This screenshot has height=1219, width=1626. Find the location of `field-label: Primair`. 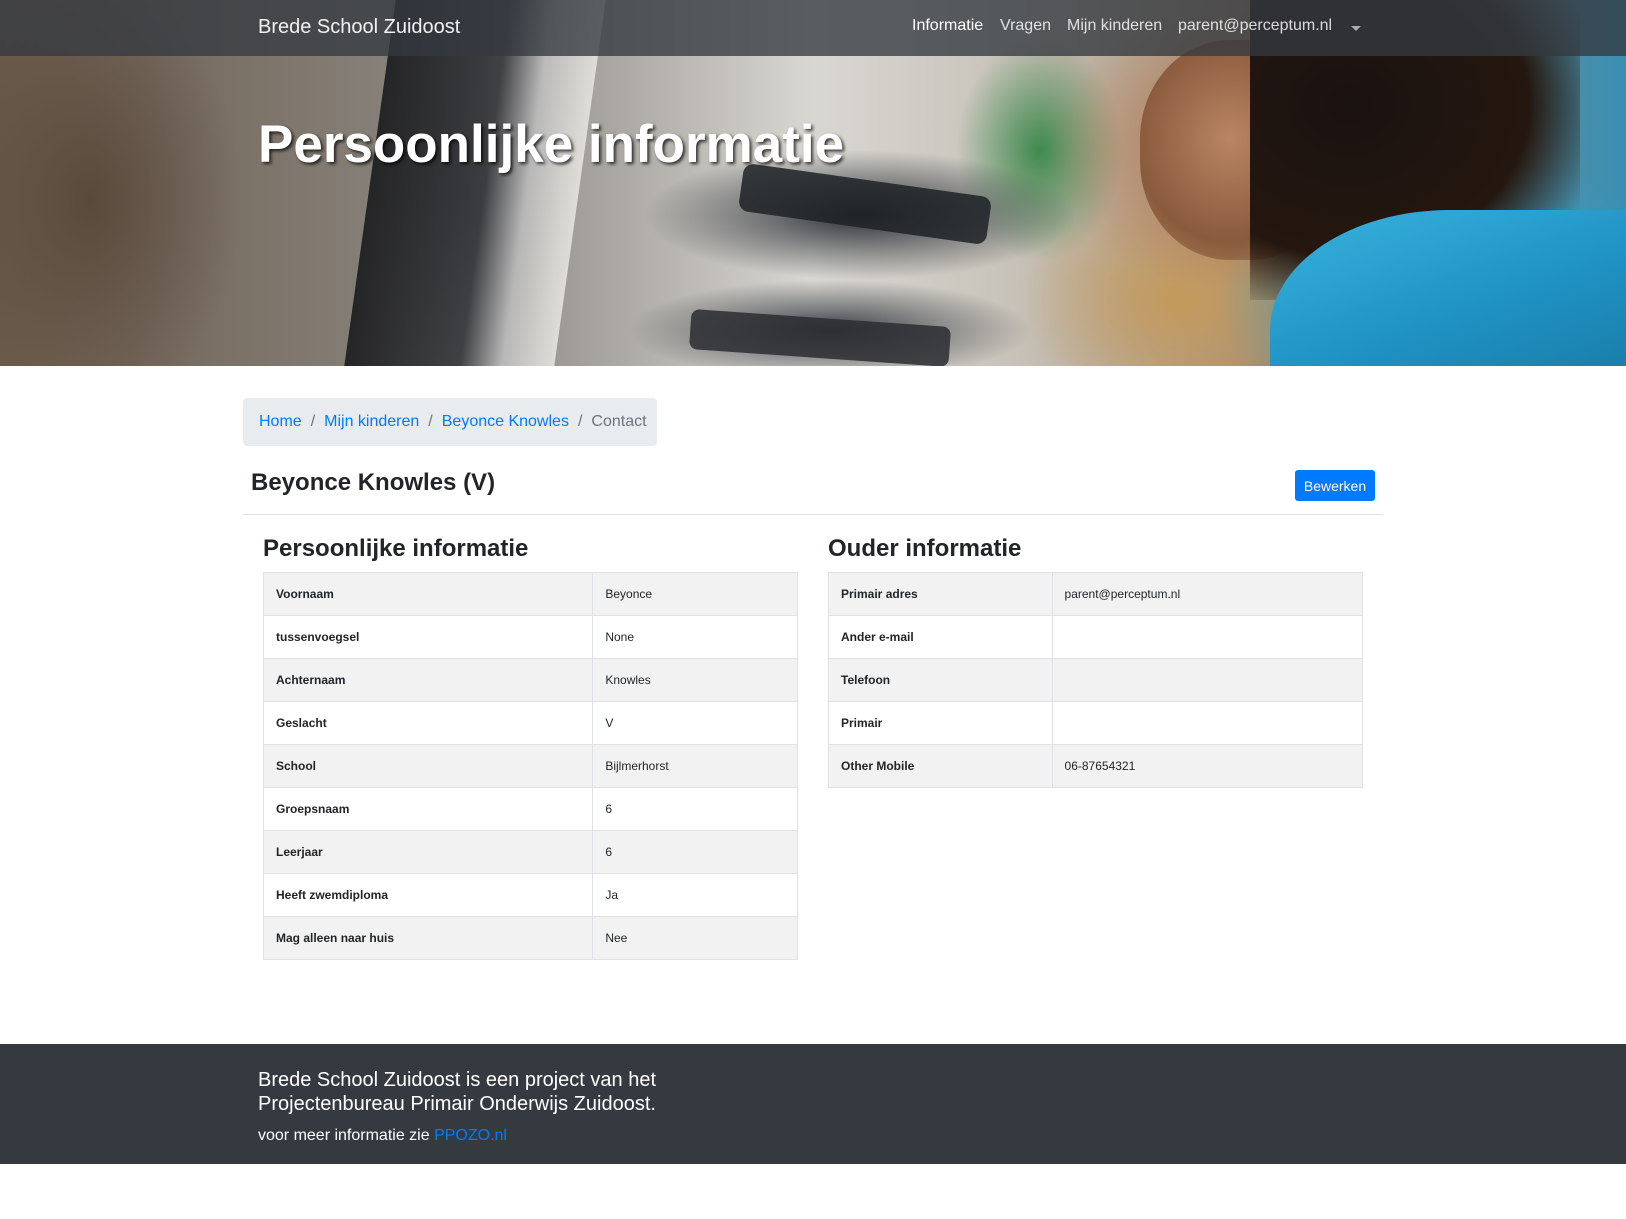

field-label: Primair is located at coordinates (940, 723).